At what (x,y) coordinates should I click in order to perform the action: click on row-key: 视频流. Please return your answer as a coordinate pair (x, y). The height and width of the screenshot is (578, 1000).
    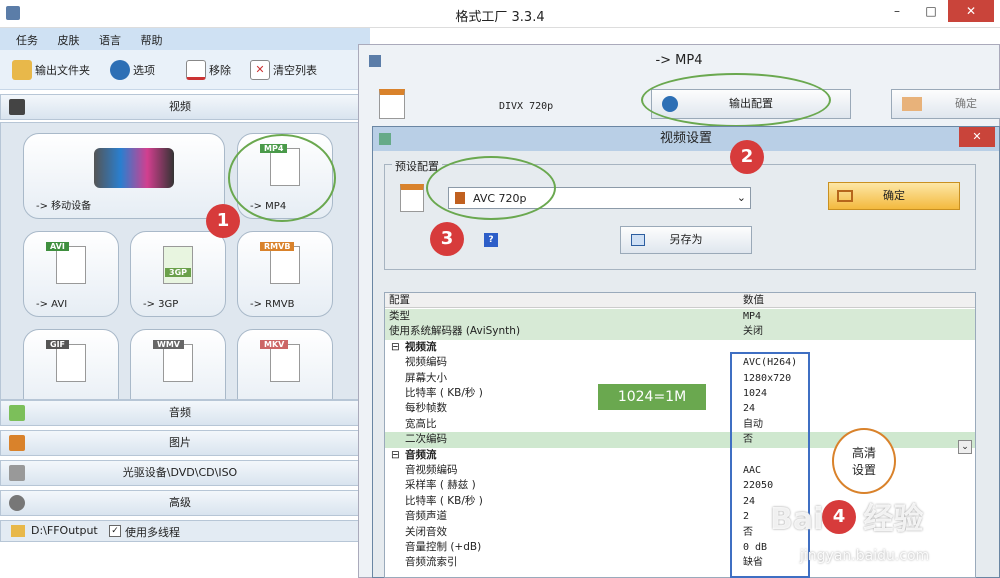
    Looking at the image, I should click on (421, 346).